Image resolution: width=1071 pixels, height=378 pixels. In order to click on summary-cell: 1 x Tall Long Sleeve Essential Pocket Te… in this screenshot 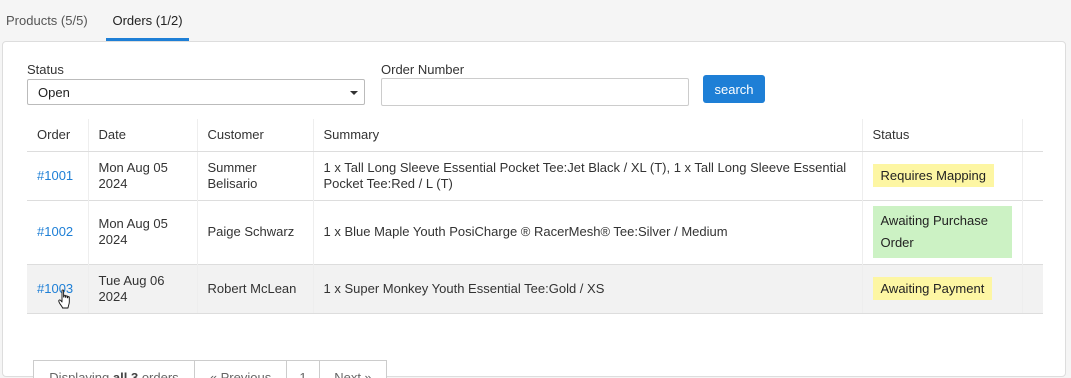, I will do `click(588, 175)`.